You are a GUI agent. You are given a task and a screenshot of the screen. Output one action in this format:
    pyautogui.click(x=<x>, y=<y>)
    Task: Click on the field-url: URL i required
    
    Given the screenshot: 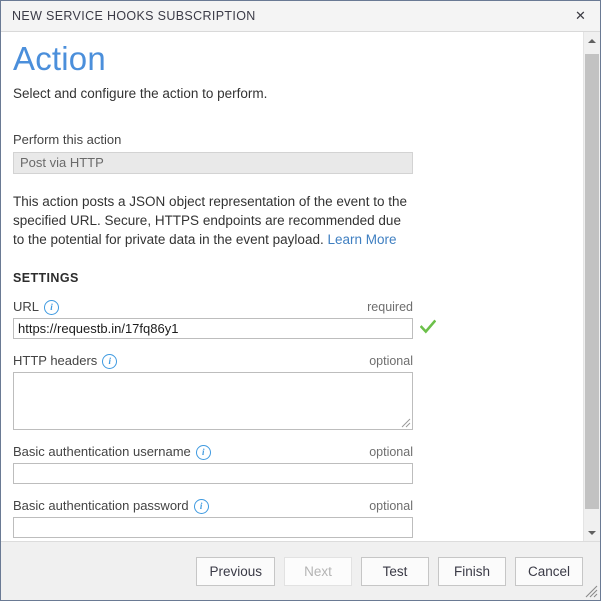 What is the action you would take?
    pyautogui.click(x=292, y=319)
    